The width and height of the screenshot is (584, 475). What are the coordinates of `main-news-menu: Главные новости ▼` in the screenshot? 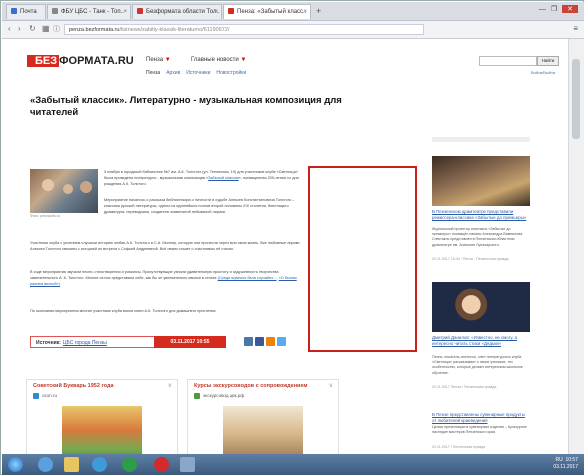 It's located at (218, 60).